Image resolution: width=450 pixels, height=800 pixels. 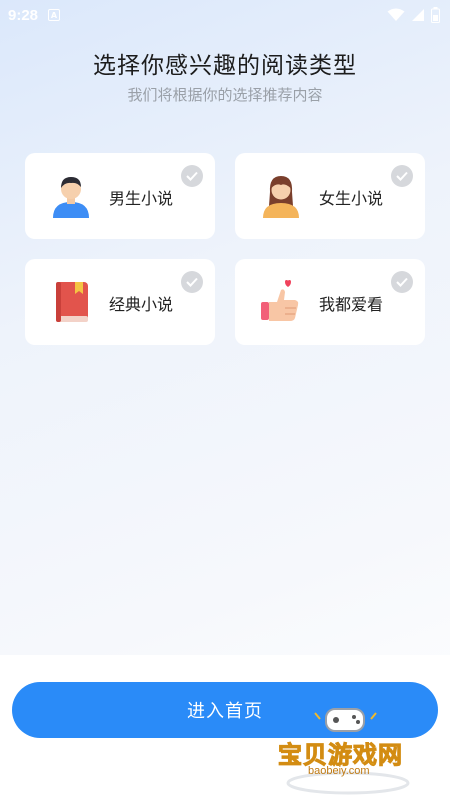 What do you see at coordinates (54, 15) in the screenshot?
I see `app-notification-icon: A` at bounding box center [54, 15].